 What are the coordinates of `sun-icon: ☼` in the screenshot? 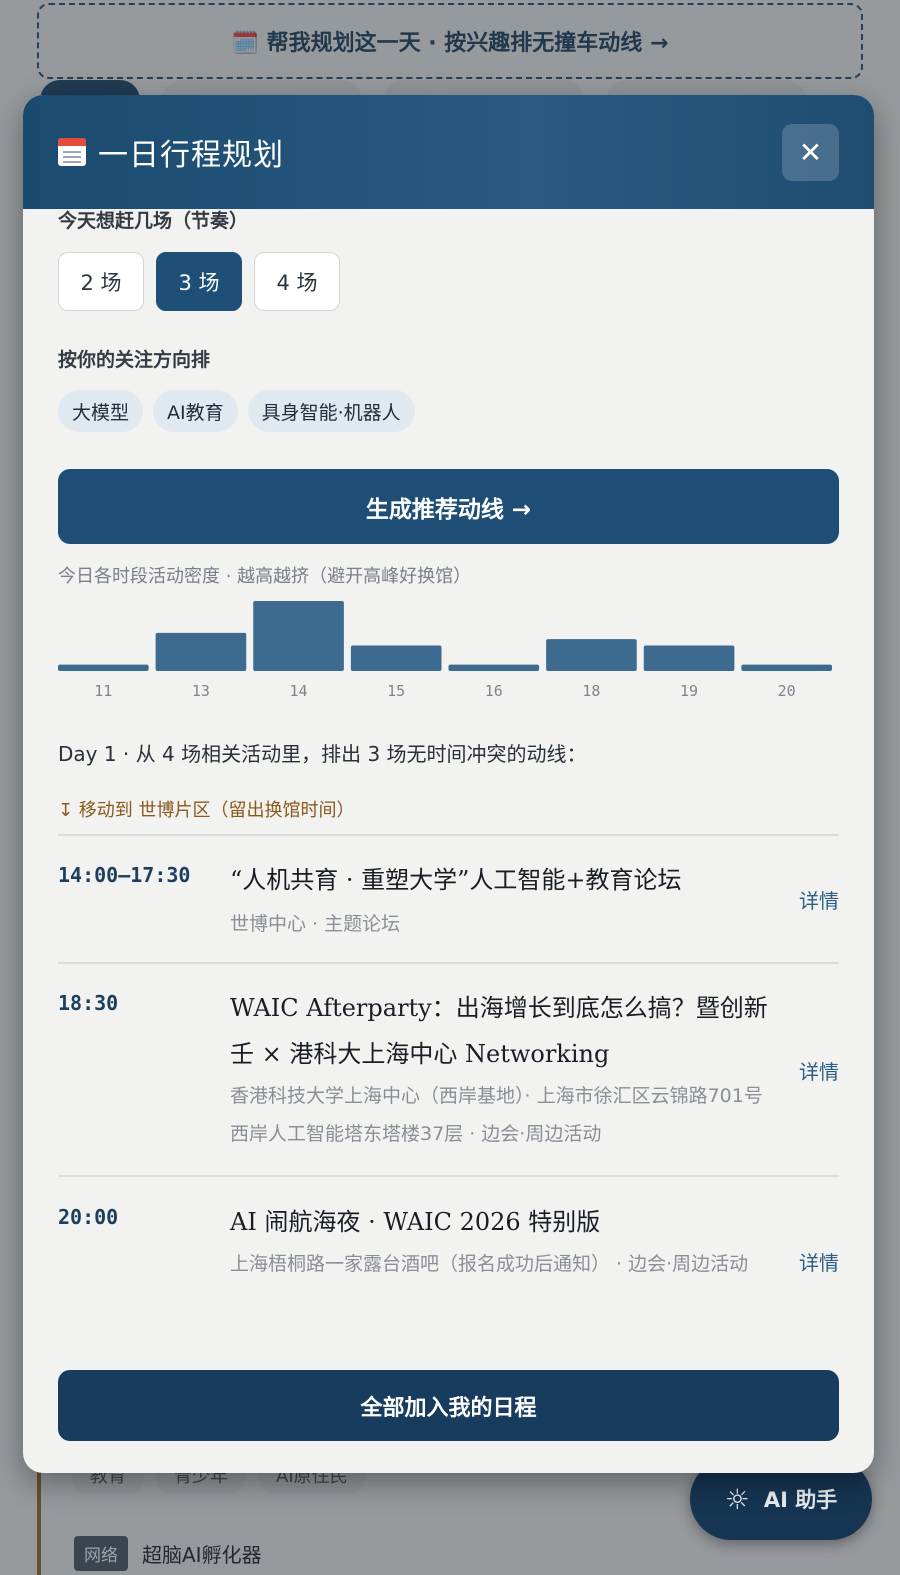 It's located at (737, 1499).